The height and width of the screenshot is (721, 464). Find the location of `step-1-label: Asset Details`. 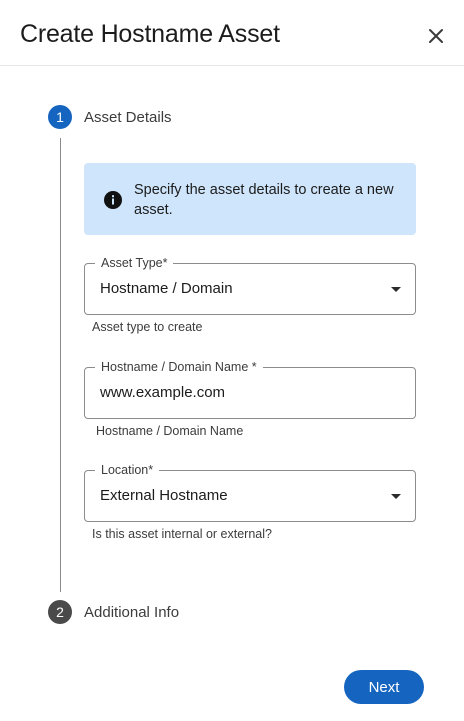

step-1-label: Asset Details is located at coordinates (128, 117).